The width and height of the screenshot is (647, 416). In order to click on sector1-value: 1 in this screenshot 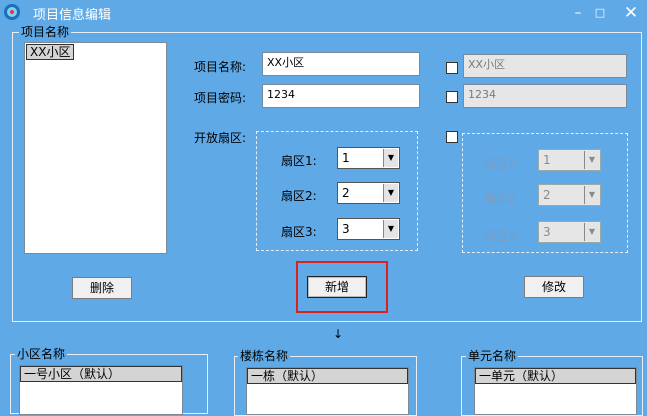, I will do `click(346, 158)`.